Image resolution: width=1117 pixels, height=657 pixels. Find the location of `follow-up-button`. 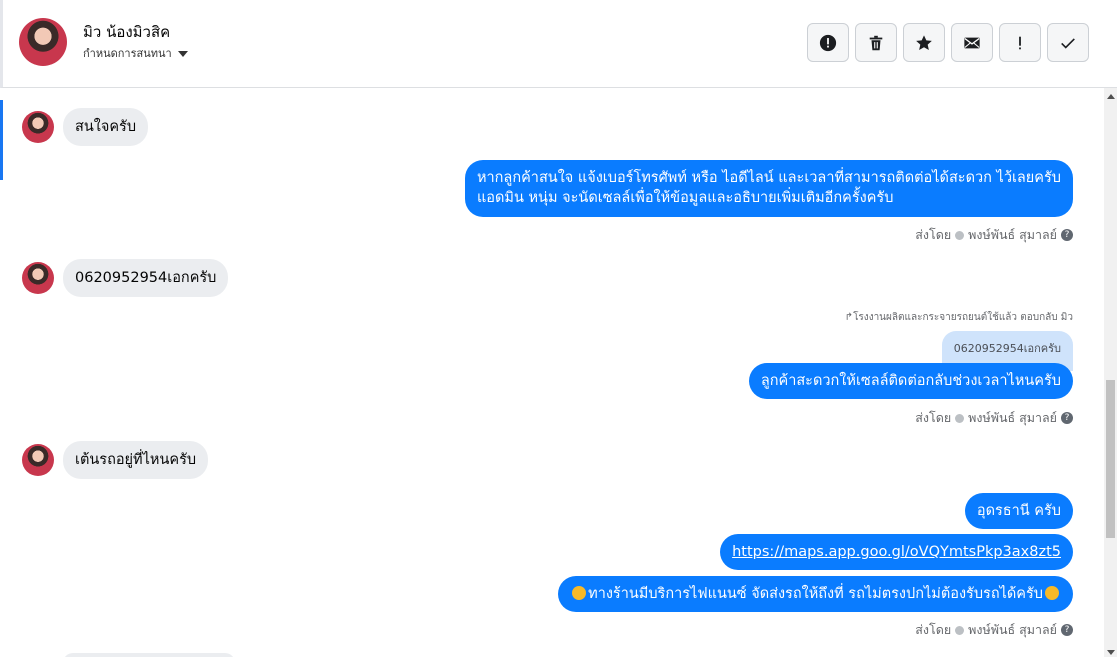

follow-up-button is located at coordinates (1020, 42).